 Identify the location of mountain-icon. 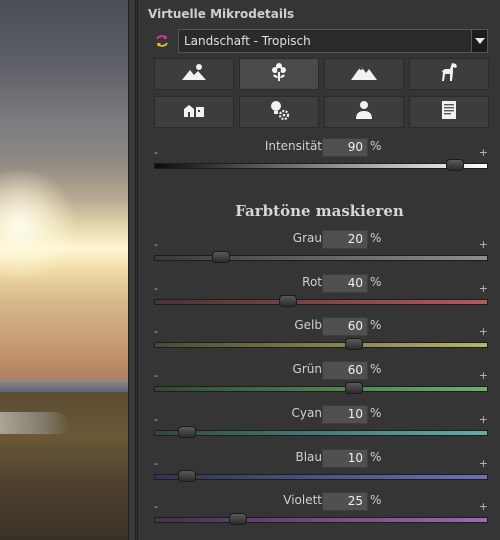
(364, 74).